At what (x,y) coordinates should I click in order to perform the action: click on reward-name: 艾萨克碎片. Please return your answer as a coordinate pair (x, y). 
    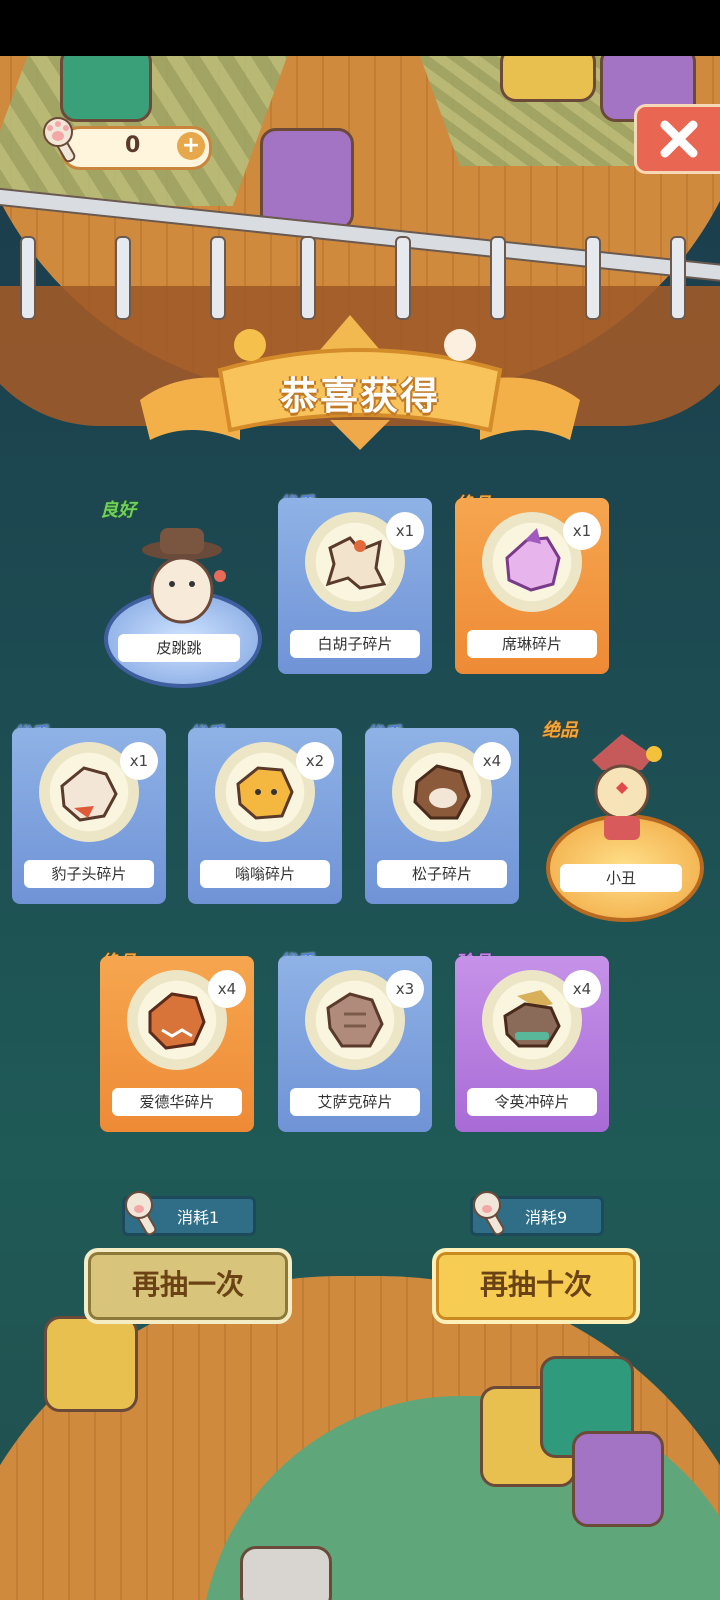
    Looking at the image, I should click on (355, 1102).